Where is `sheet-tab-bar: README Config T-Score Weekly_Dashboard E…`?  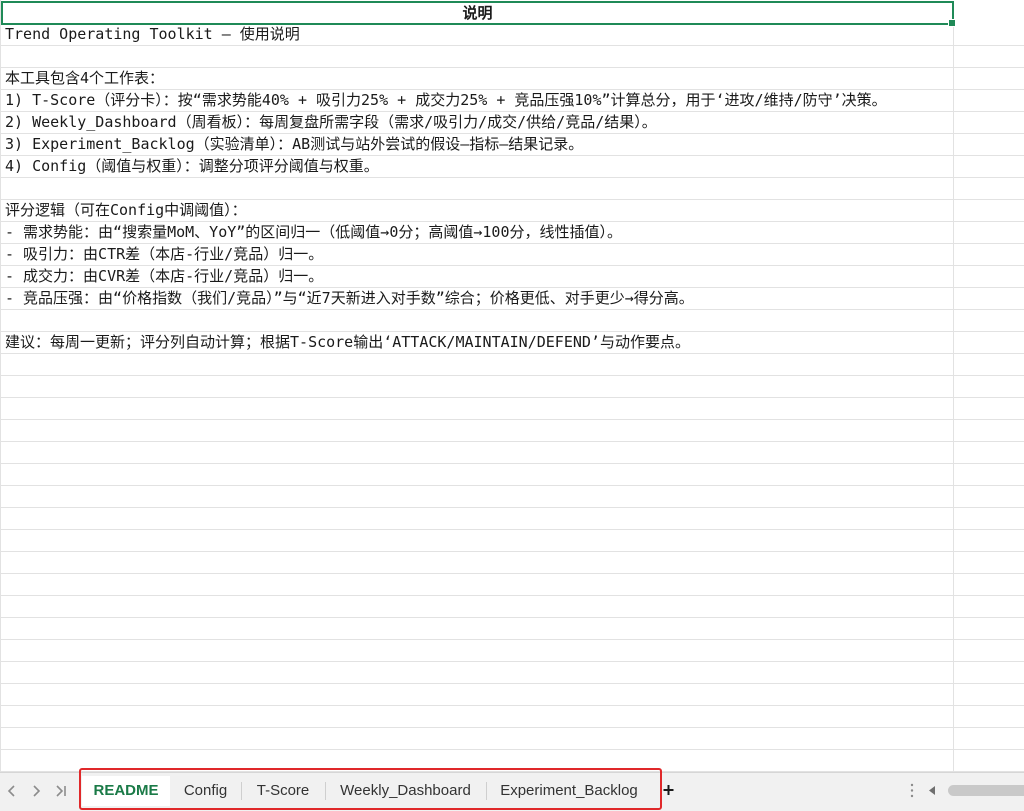
sheet-tab-bar: README Config T-Score Weekly_Dashboard E… is located at coordinates (512, 791).